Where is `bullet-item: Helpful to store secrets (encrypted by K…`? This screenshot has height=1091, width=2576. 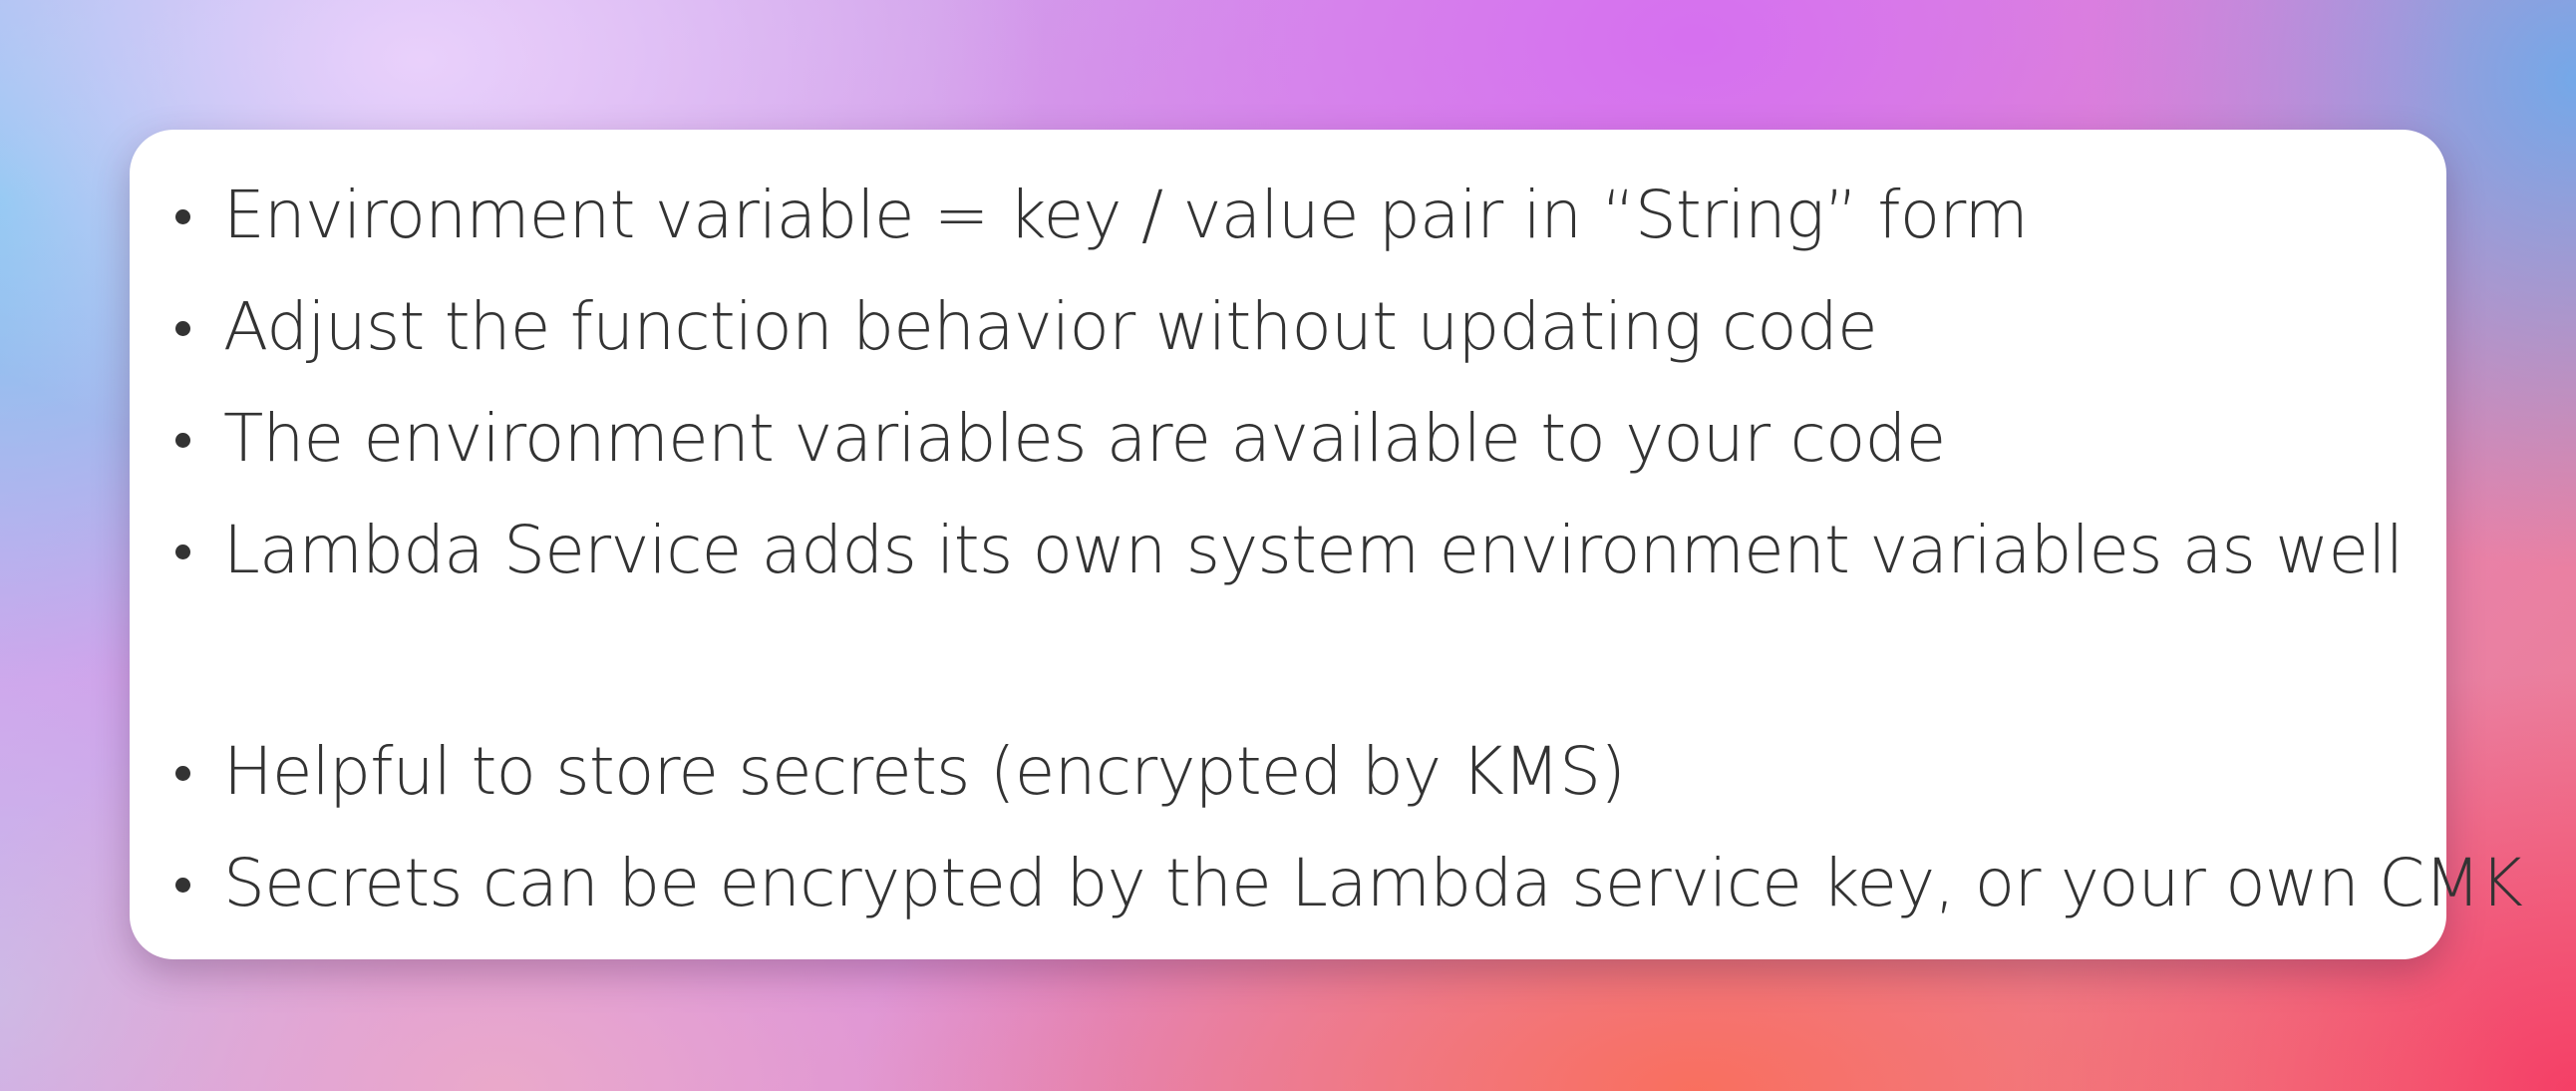
bullet-item: Helpful to store secrets (encrypted by K… is located at coordinates (1288, 772).